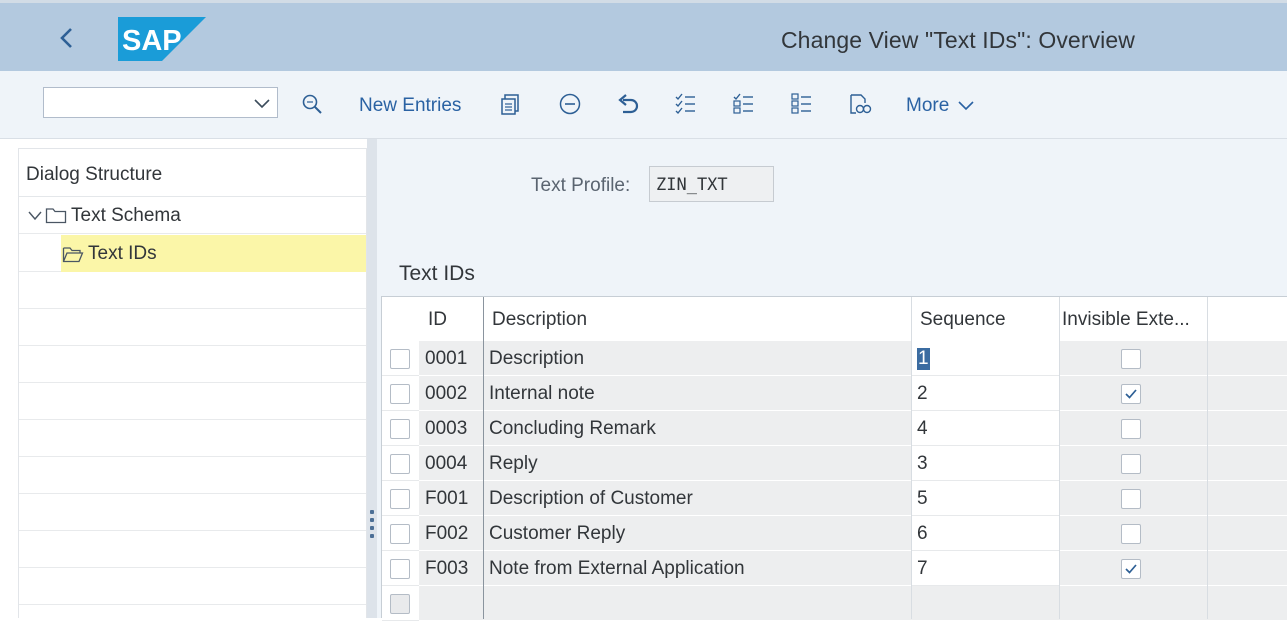  Describe the element at coordinates (162, 39) in the screenshot. I see `sap-logo: SAP` at that location.